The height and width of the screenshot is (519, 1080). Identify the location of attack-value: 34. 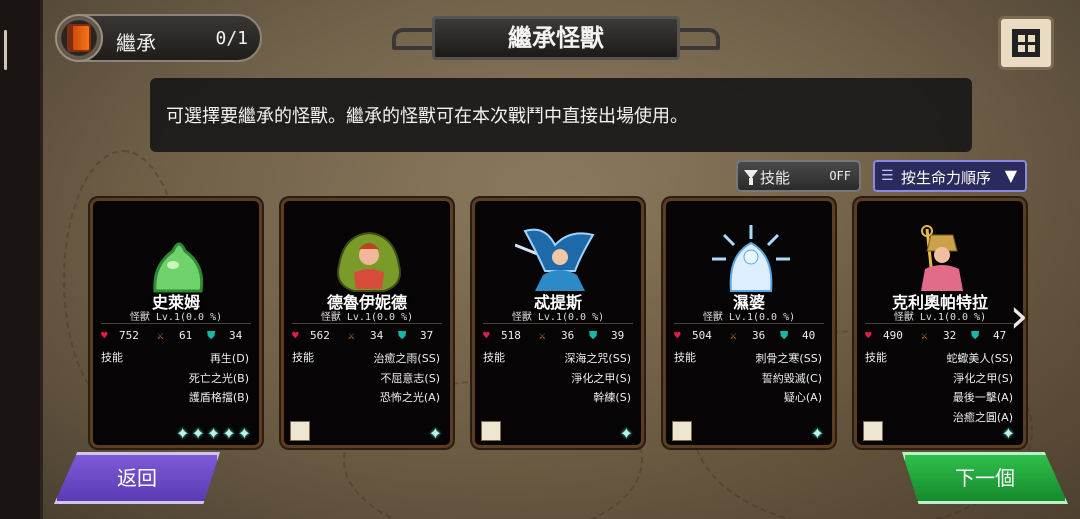
(377, 335).